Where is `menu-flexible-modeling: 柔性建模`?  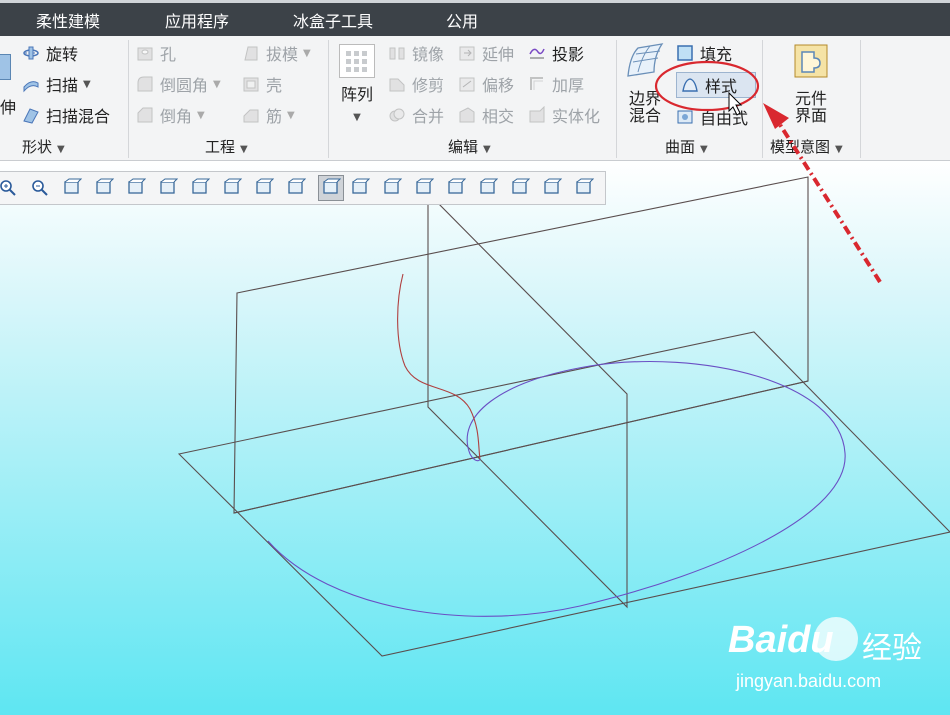
menu-flexible-modeling: 柔性建模 is located at coordinates (68, 20).